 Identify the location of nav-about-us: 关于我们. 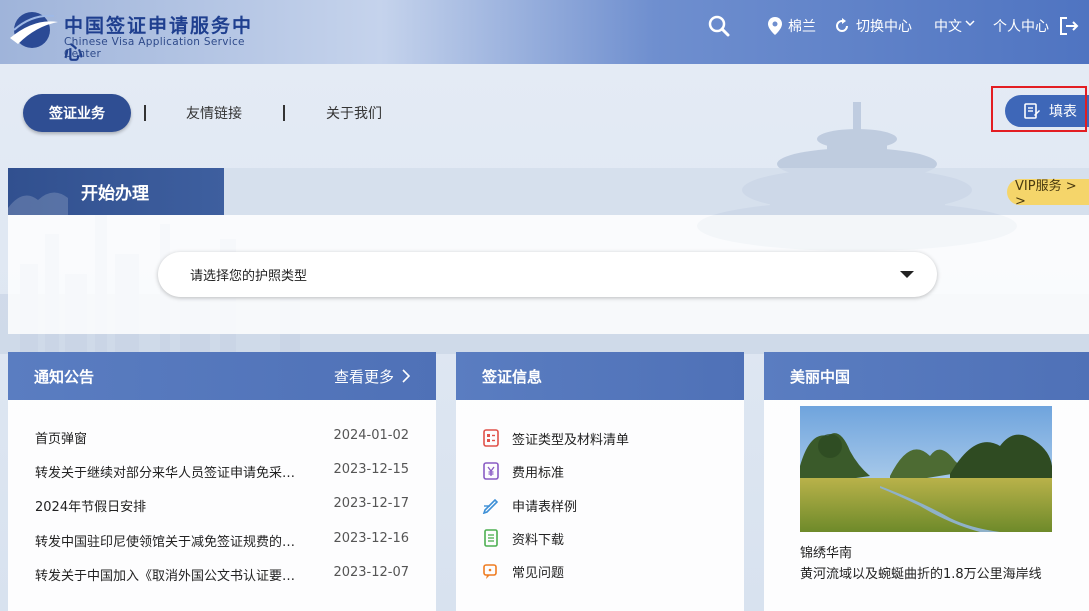
(354, 113).